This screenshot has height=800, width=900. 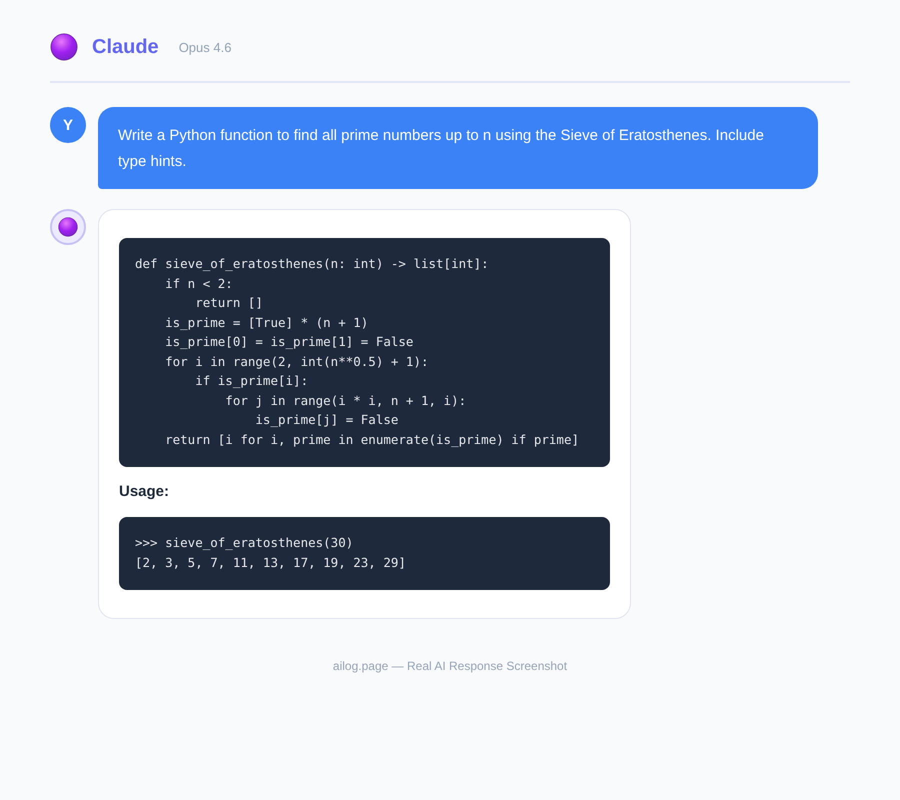 What do you see at coordinates (450, 666) in the screenshot?
I see `footer-text: ailog.page — Real AI Response Screenshot` at bounding box center [450, 666].